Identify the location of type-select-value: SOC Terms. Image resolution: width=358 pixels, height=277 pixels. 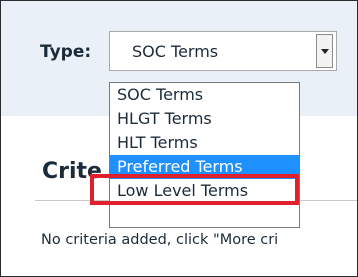
(175, 51).